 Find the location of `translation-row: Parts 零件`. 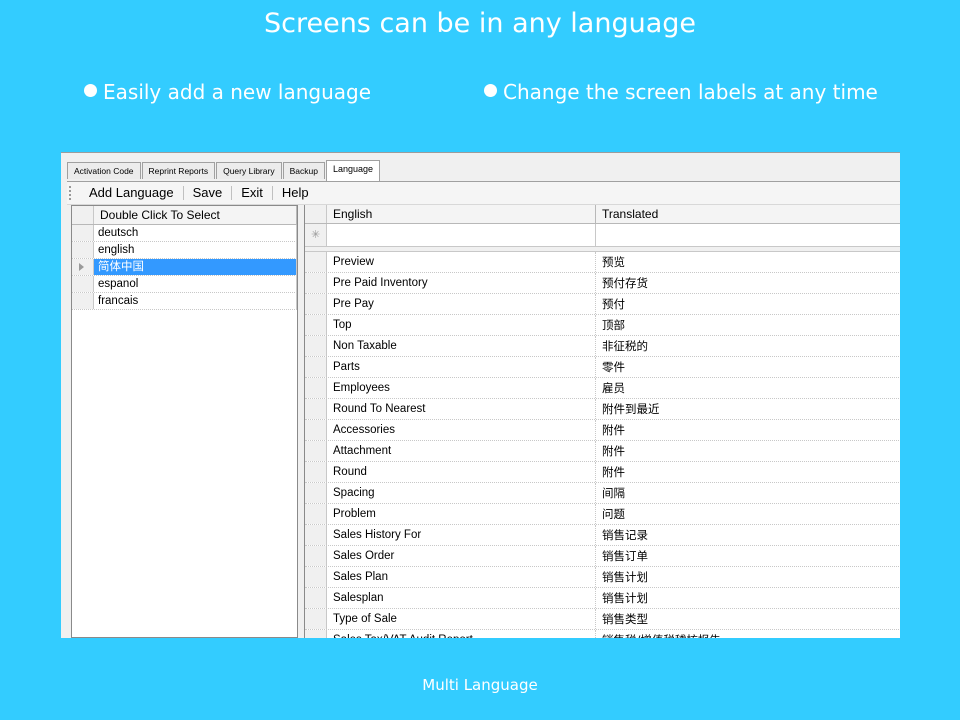

translation-row: Parts 零件 is located at coordinates (602, 367).